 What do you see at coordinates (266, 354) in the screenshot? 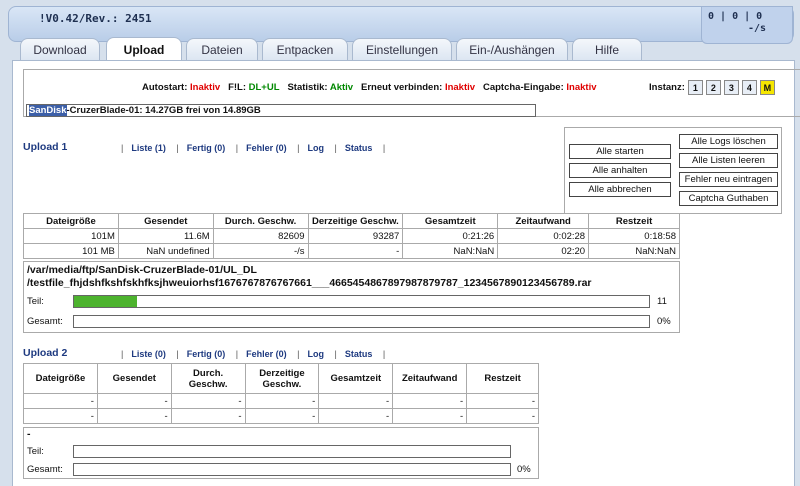
I see `upload2-link-fehler: Fehler (0)` at bounding box center [266, 354].